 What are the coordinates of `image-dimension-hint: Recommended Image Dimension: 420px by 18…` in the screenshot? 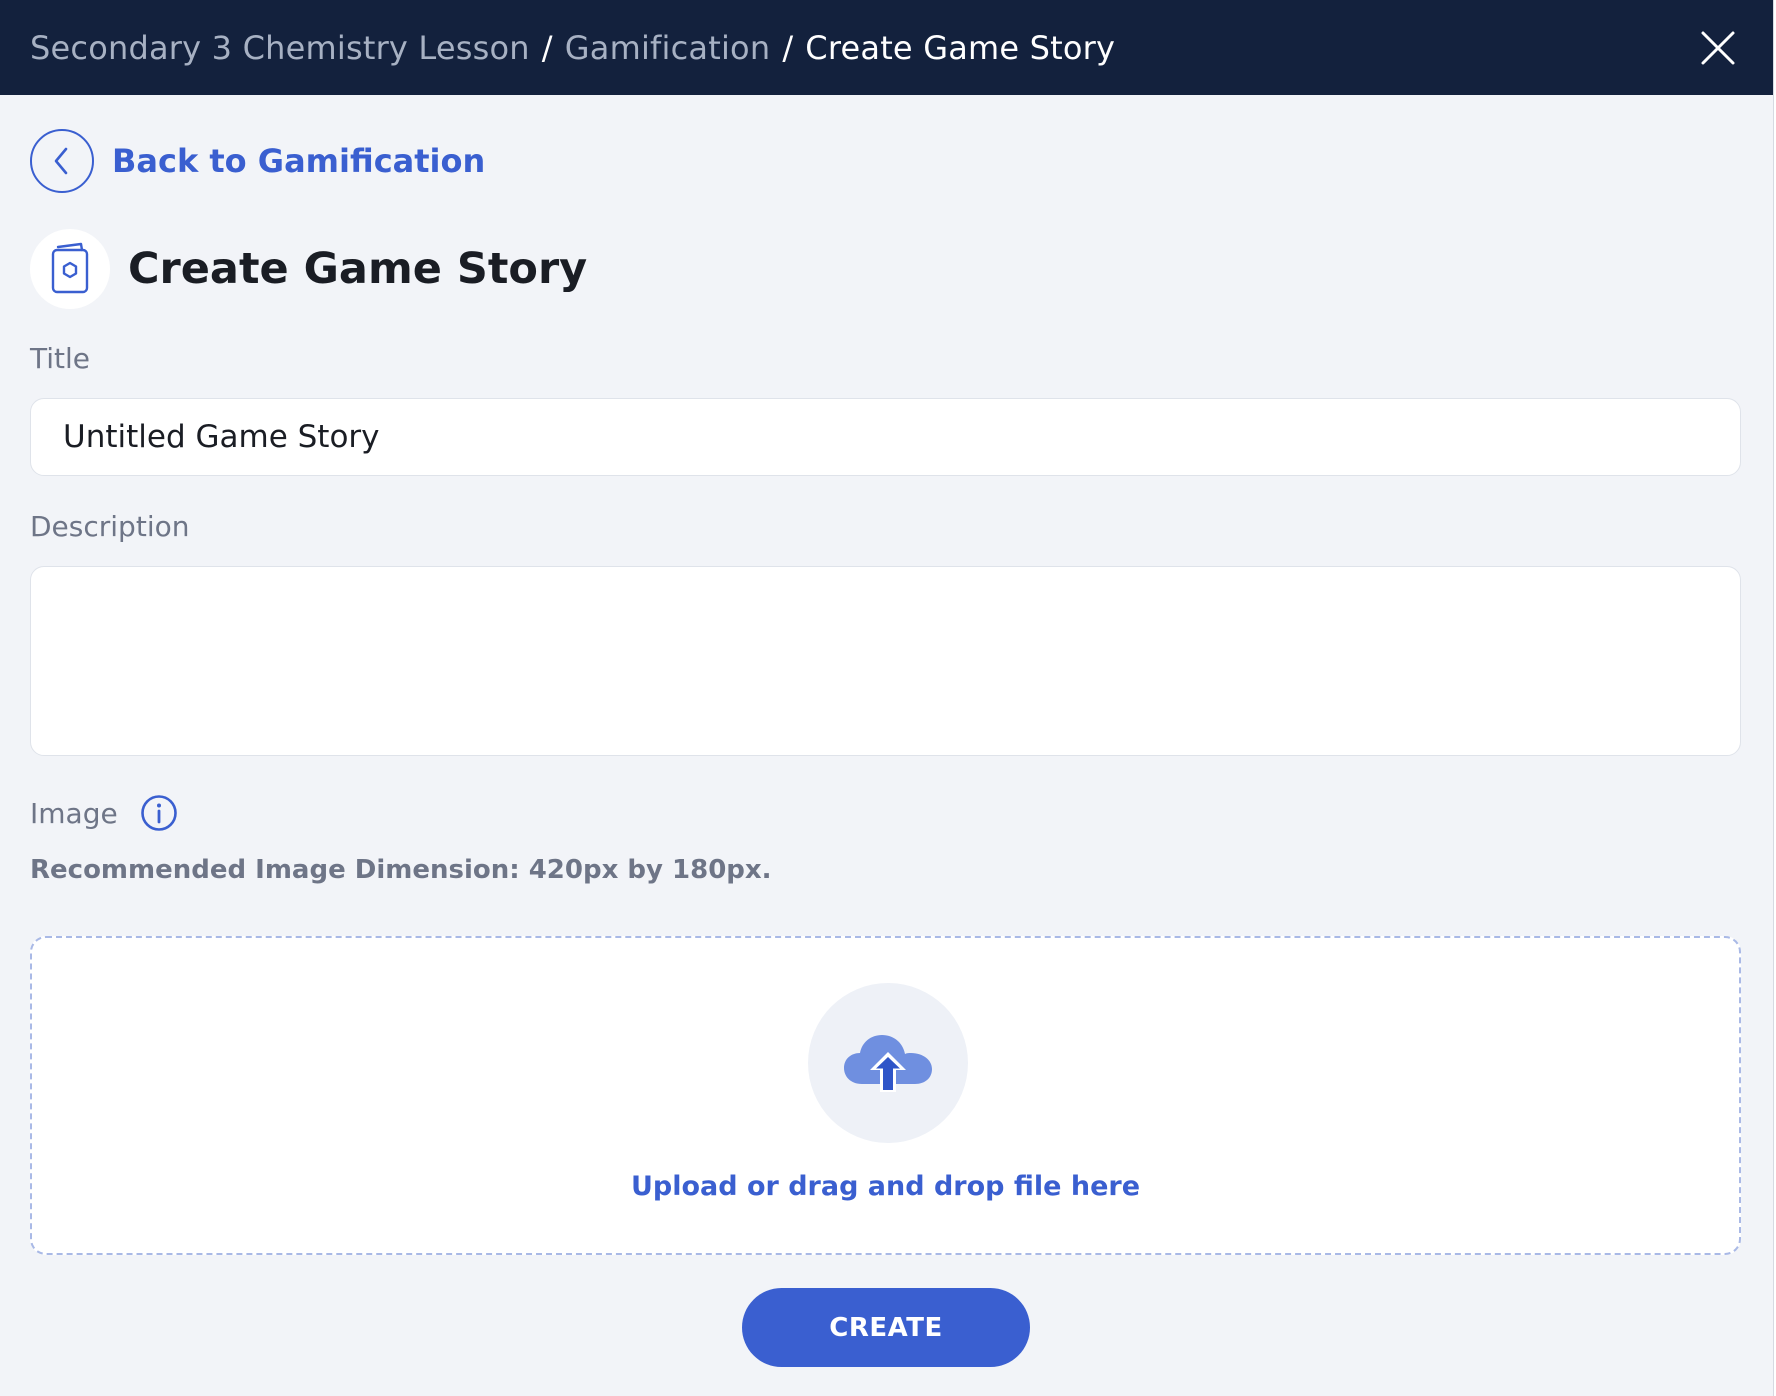 It's located at (401, 870).